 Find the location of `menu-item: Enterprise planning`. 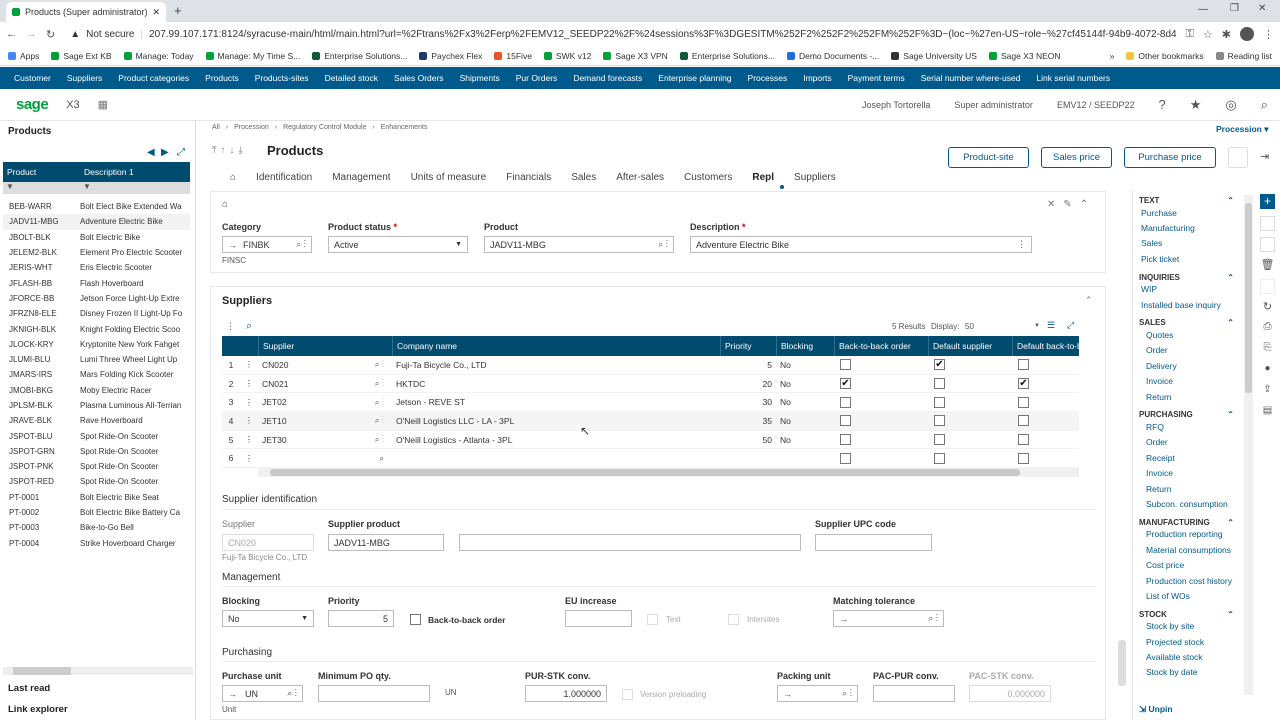

menu-item: Enterprise planning is located at coordinates (694, 78).